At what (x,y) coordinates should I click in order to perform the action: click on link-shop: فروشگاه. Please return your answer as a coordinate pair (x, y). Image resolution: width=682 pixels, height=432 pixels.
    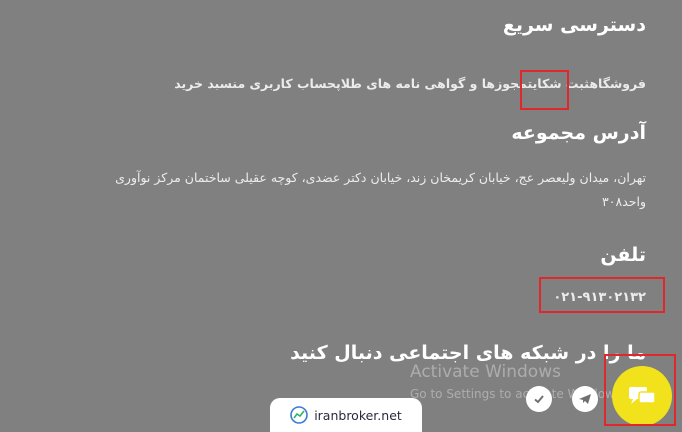
    Looking at the image, I should click on (617, 83).